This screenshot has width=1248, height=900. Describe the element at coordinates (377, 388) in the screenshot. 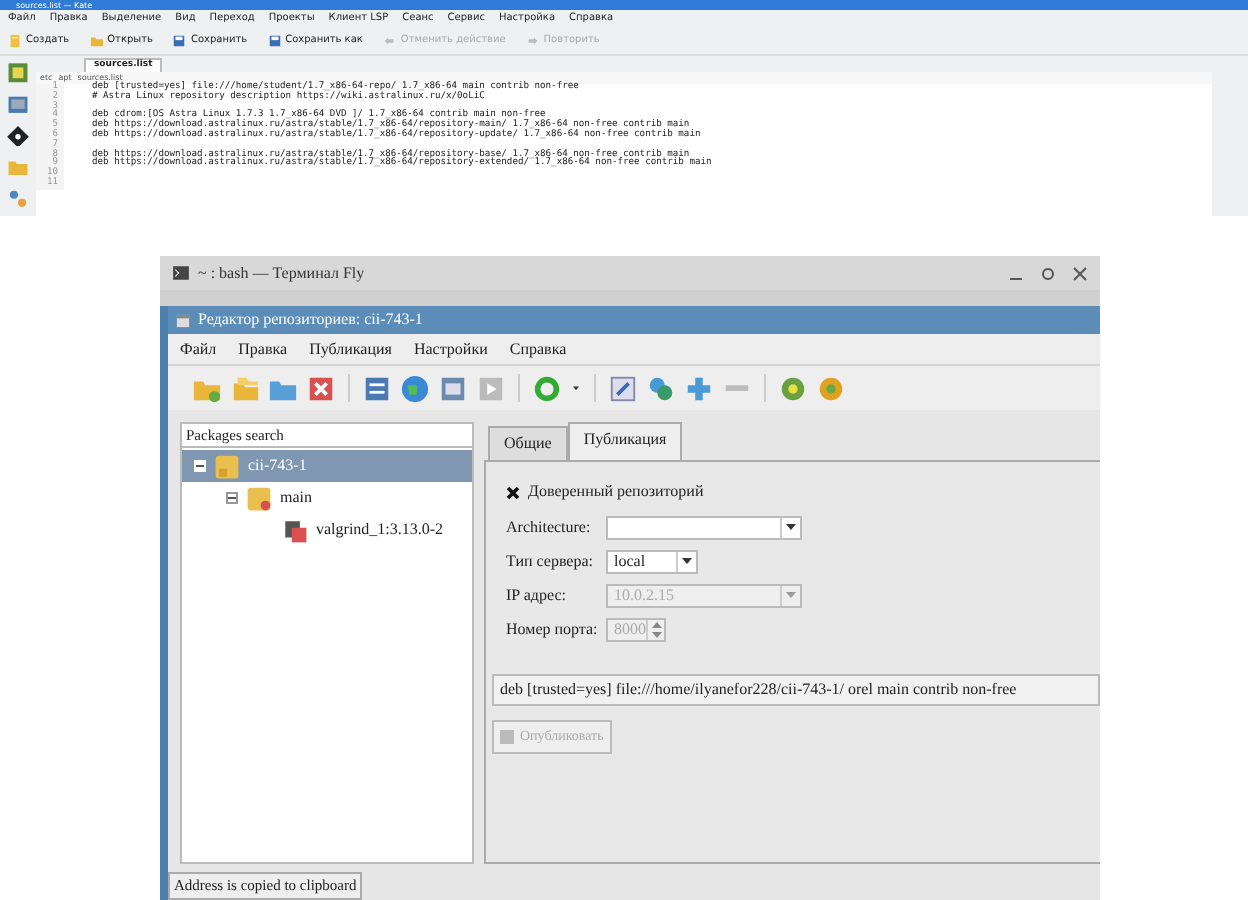

I see `list-icon` at that location.